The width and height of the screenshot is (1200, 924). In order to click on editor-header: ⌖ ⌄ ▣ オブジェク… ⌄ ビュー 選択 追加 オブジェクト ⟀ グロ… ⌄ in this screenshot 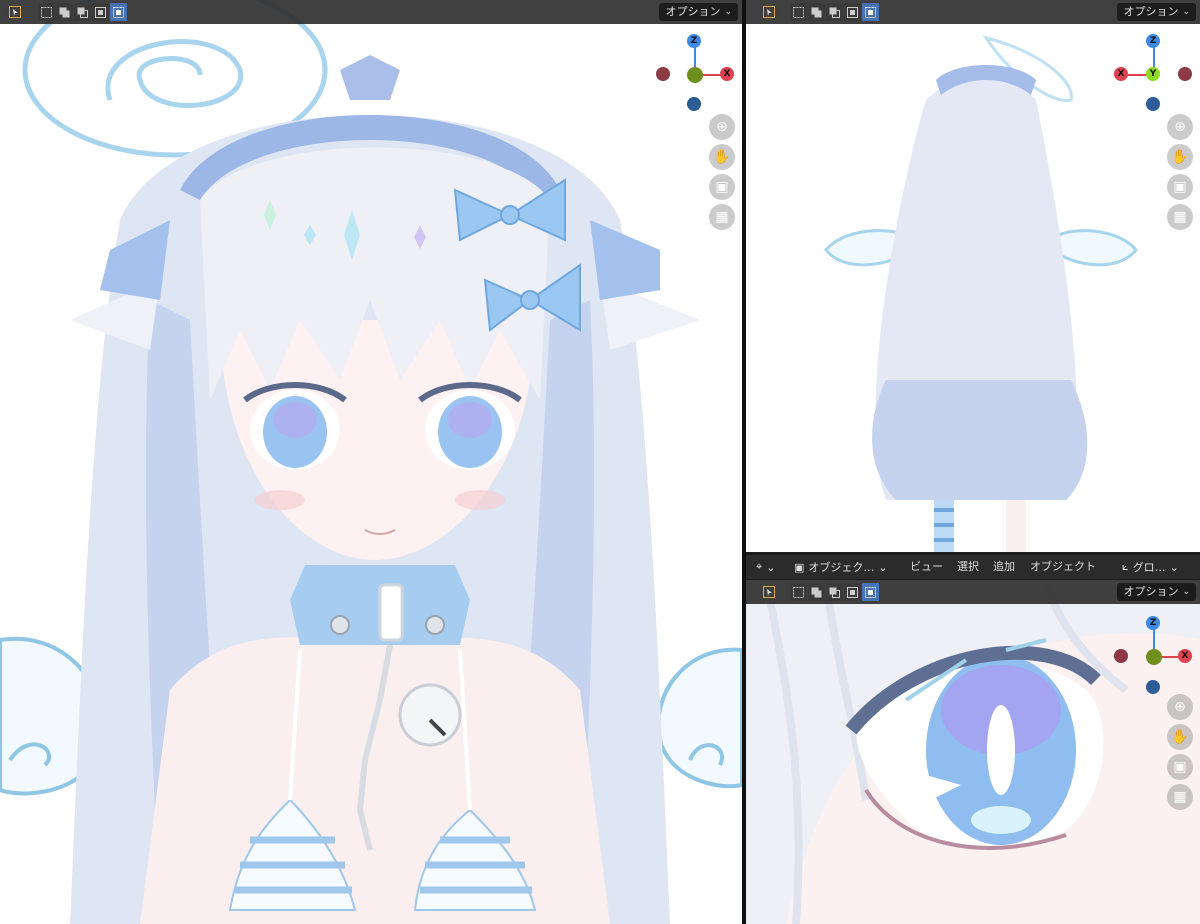, I will do `click(973, 567)`.